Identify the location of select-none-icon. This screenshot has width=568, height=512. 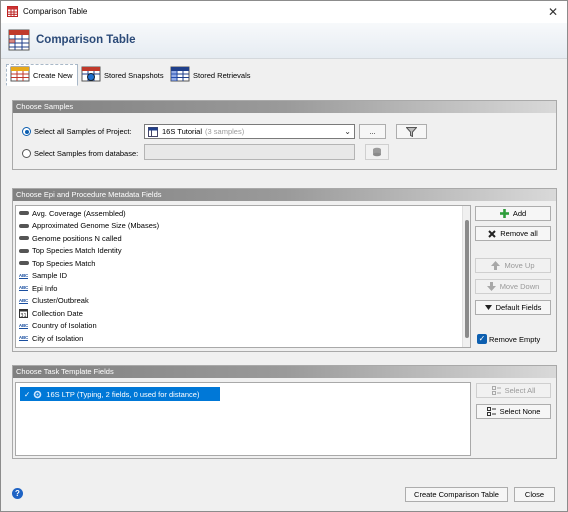
(491, 411).